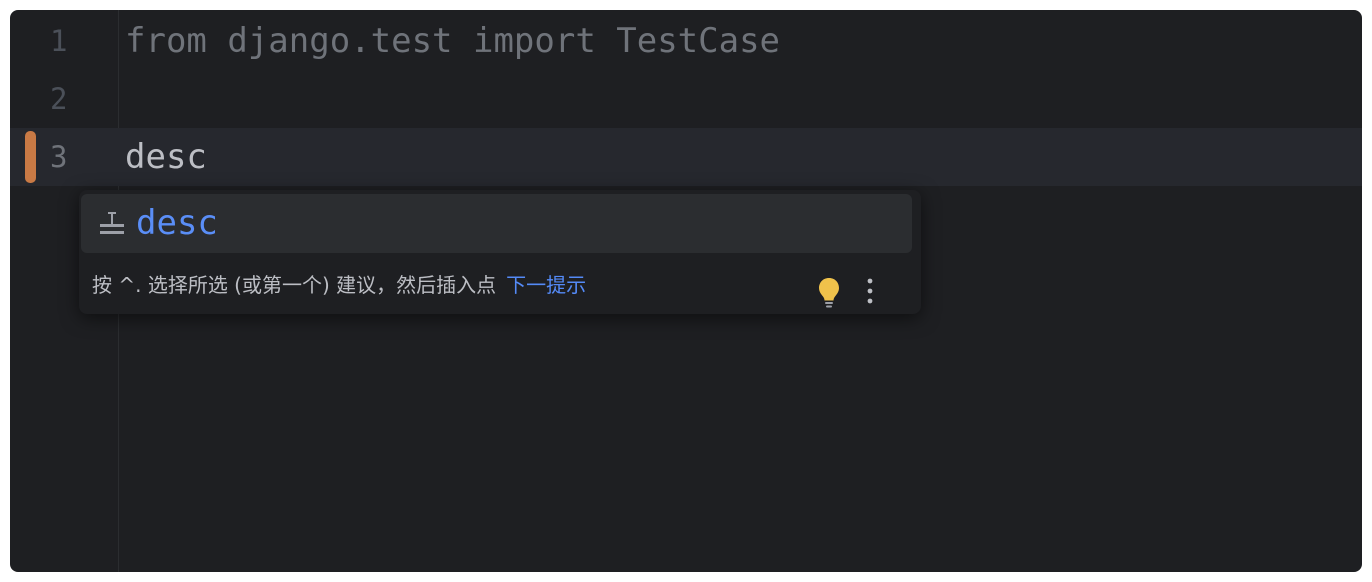  Describe the element at coordinates (166, 157) in the screenshot. I see `code-text: desc` at that location.